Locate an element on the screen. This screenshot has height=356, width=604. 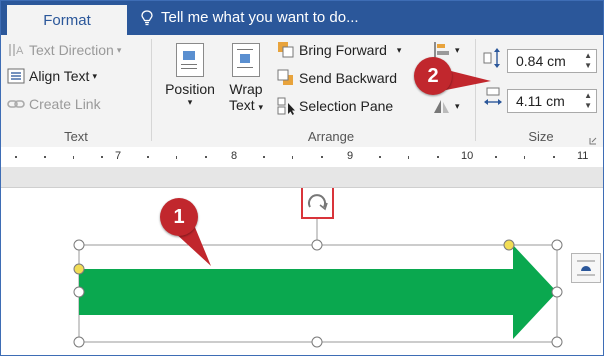
send-backward-button: Send Backward is located at coordinates (337, 78).